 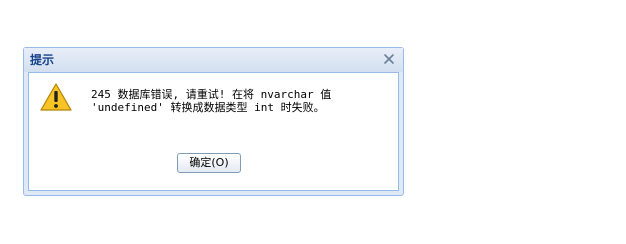 I want to click on dialog-titlebar: 提示, so click(x=213, y=60).